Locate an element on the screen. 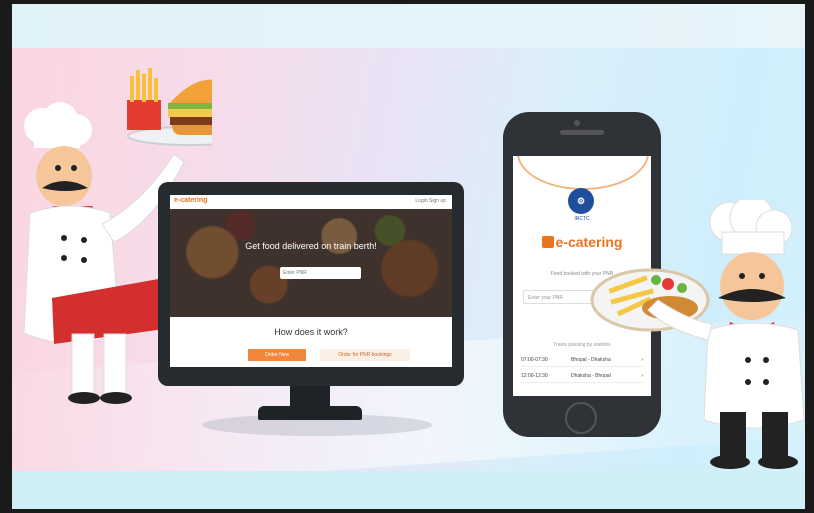  monitor-stand-neck is located at coordinates (310, 397).